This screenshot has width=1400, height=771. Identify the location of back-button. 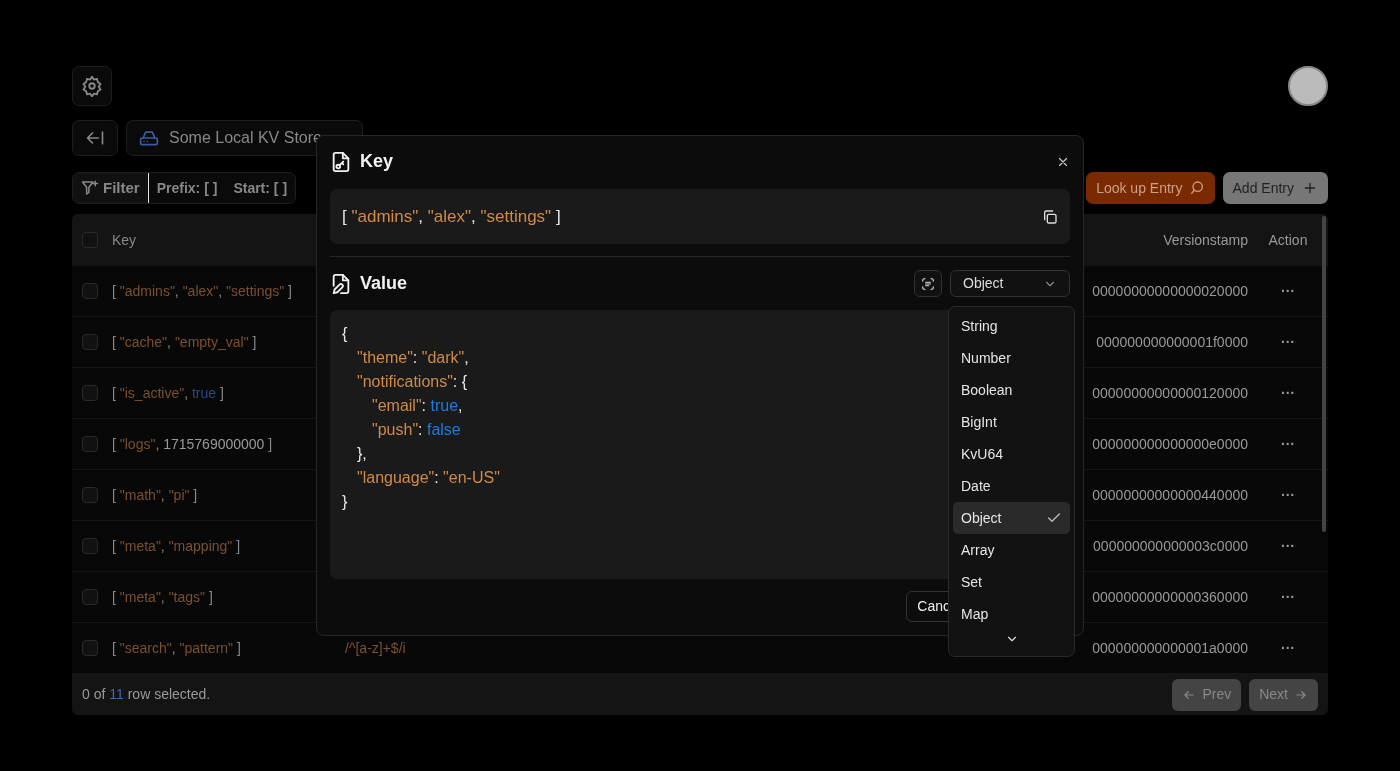
(95, 138).